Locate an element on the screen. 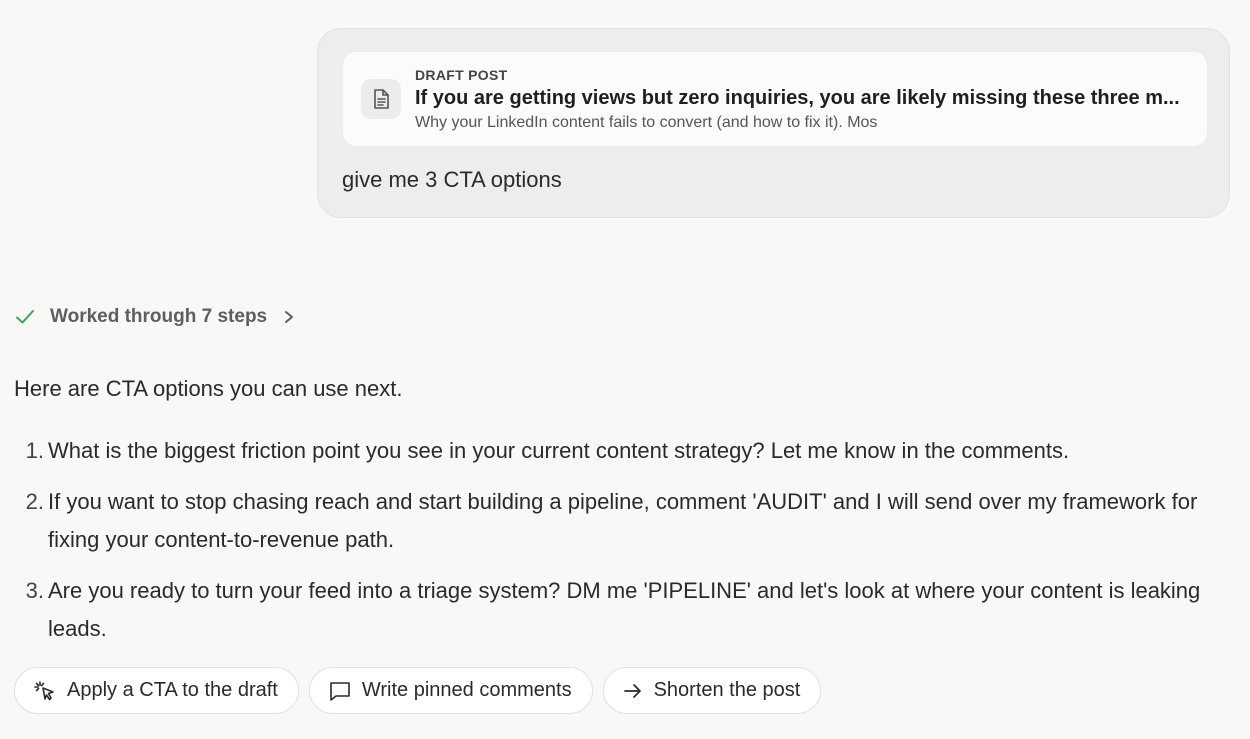  list-number: 3. is located at coordinates (34, 590).